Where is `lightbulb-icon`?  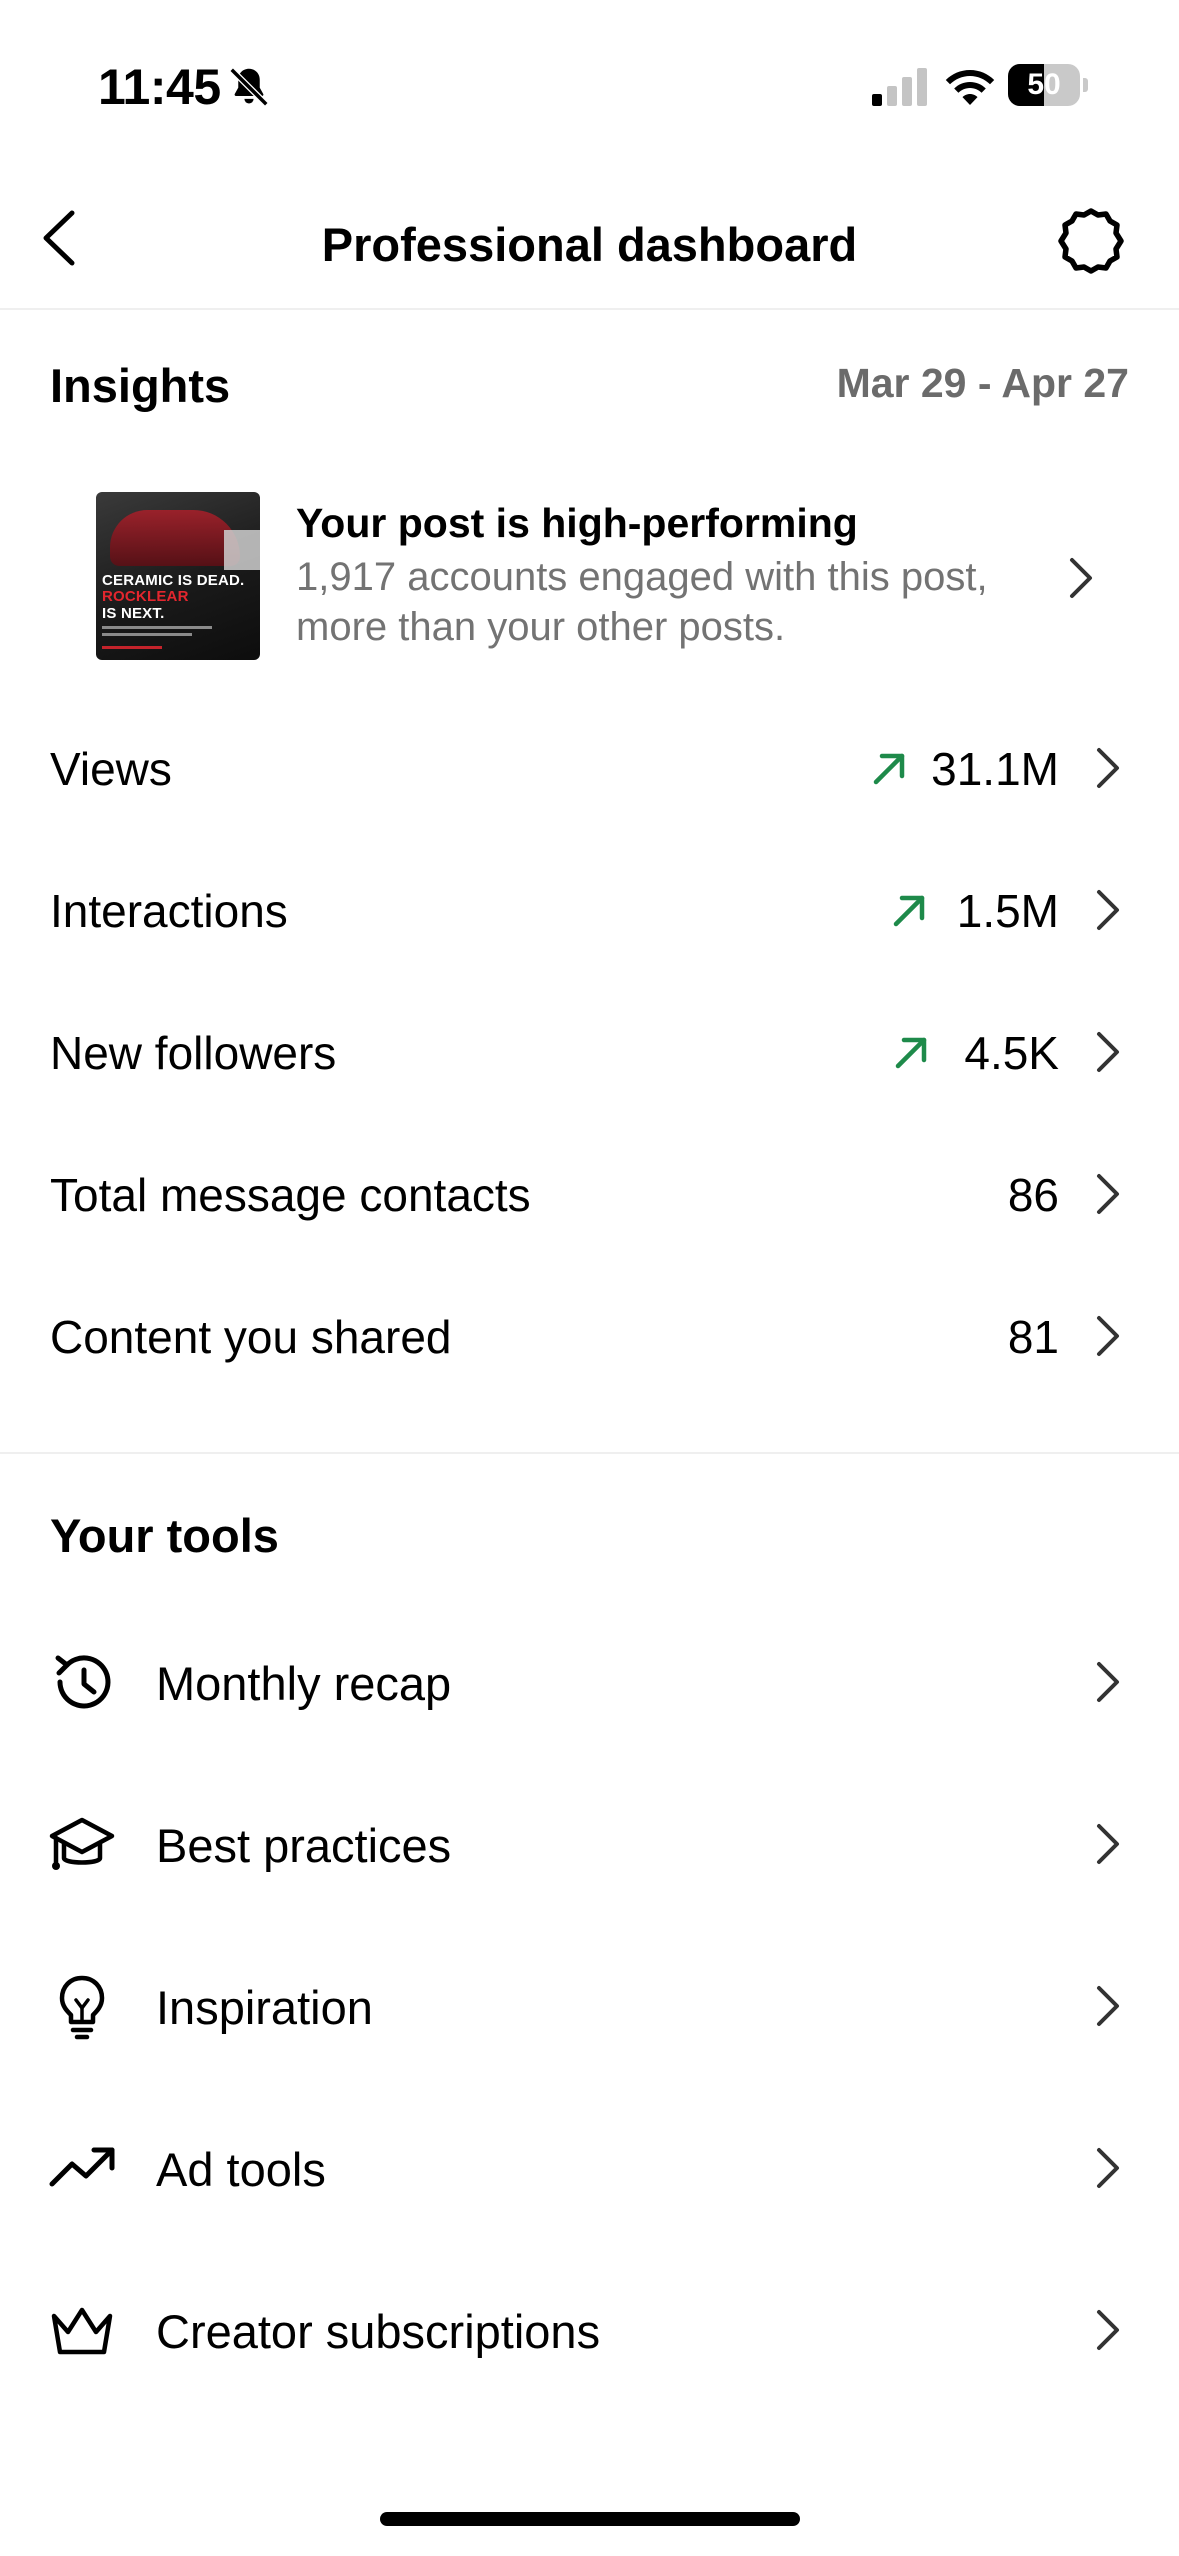 lightbulb-icon is located at coordinates (82, 2007).